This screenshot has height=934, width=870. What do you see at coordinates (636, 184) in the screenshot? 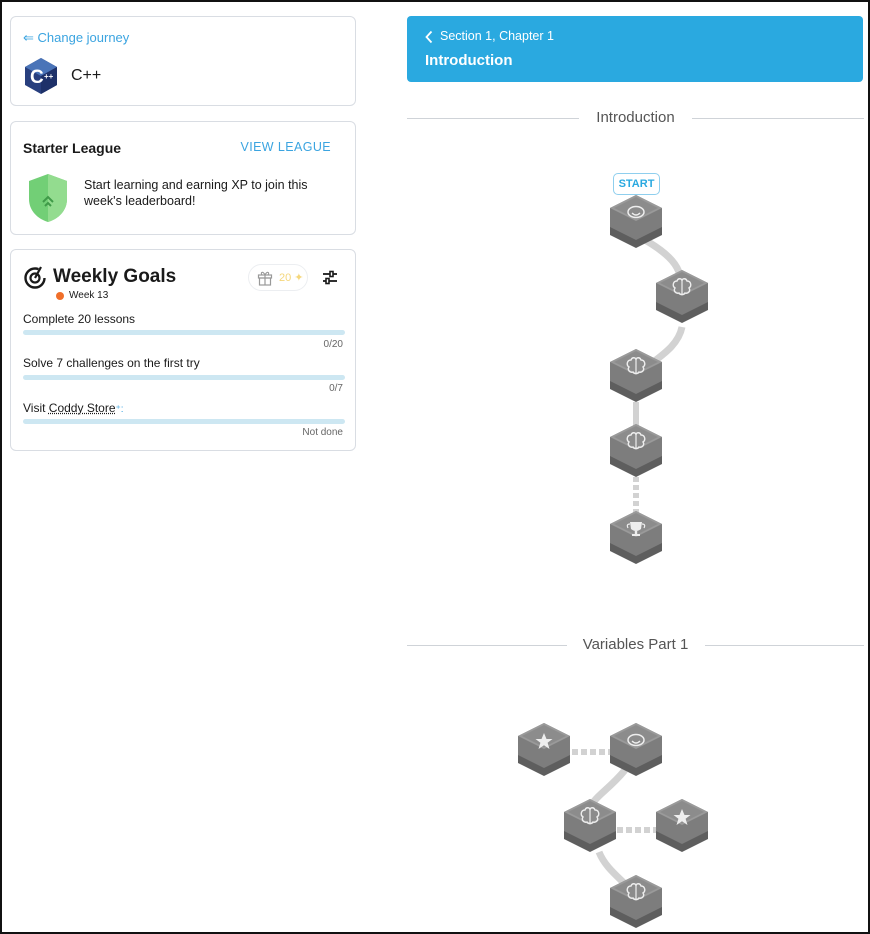
I see `start-badge: START` at bounding box center [636, 184].